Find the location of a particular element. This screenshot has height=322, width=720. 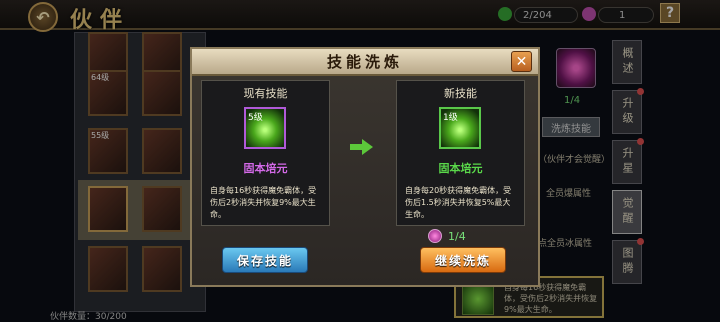

current-skill-heading: 现有技能 is located at coordinates (265, 93).